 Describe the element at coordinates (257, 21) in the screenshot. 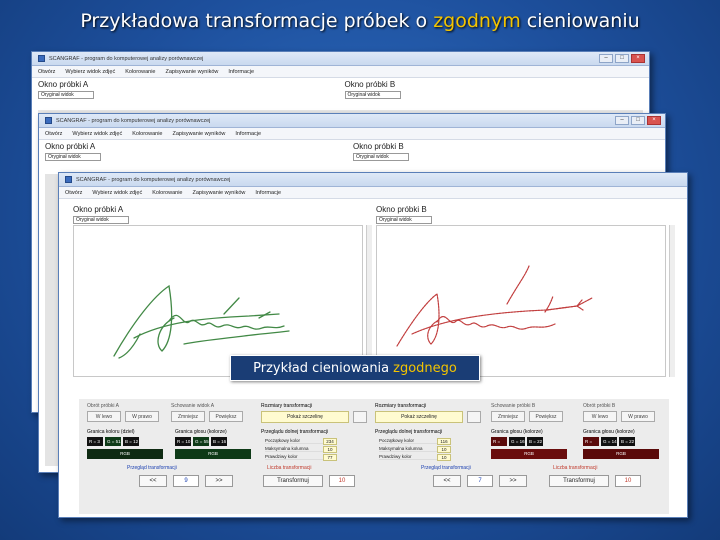

I see `slide-title-prefix: Przykładowa transformacje próbek o` at that location.